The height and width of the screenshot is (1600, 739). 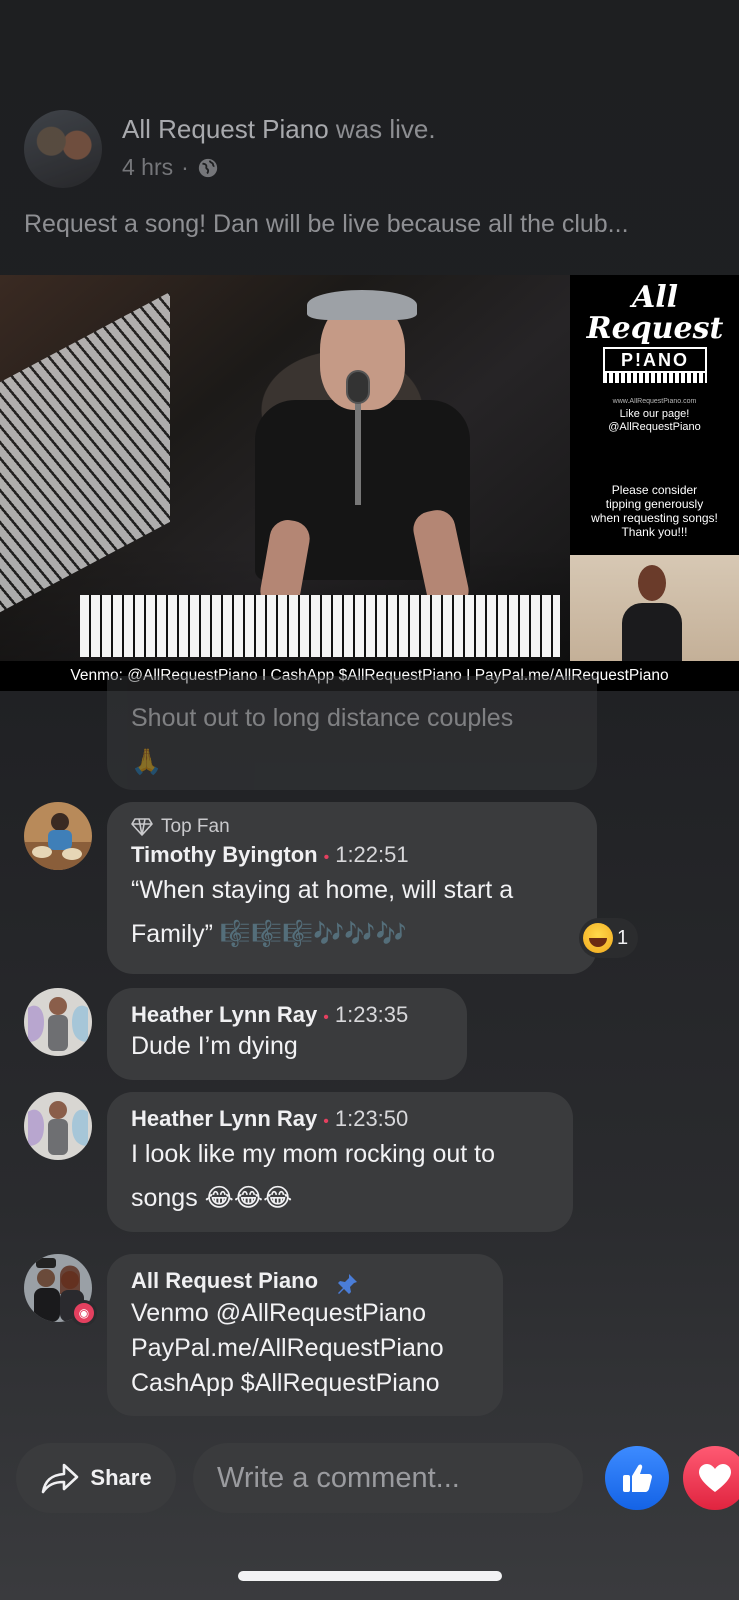 What do you see at coordinates (214, 1046) in the screenshot?
I see `comment-text: Dude I’m dying` at bounding box center [214, 1046].